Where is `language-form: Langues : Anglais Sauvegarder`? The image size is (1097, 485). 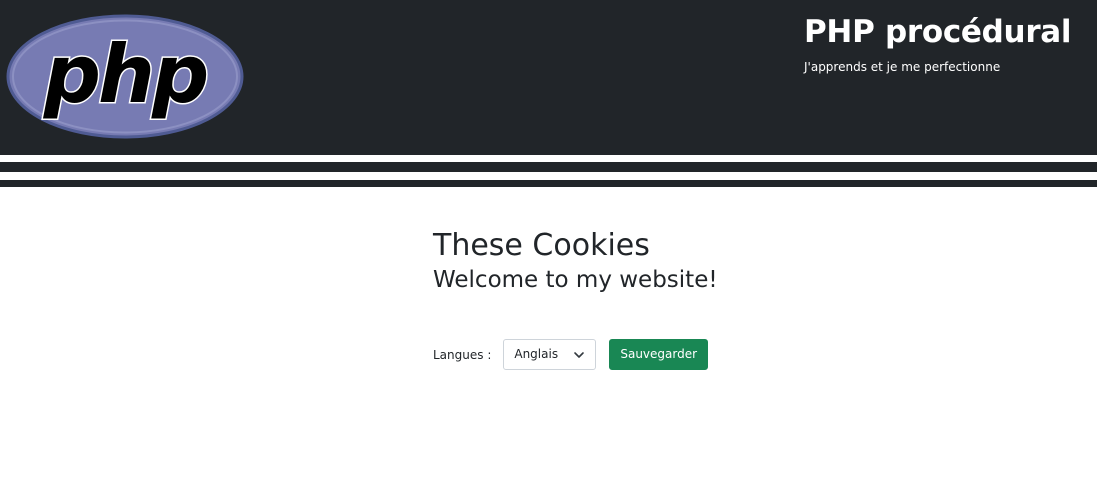 language-form: Langues : Anglais Sauvegarder is located at coordinates (571, 354).